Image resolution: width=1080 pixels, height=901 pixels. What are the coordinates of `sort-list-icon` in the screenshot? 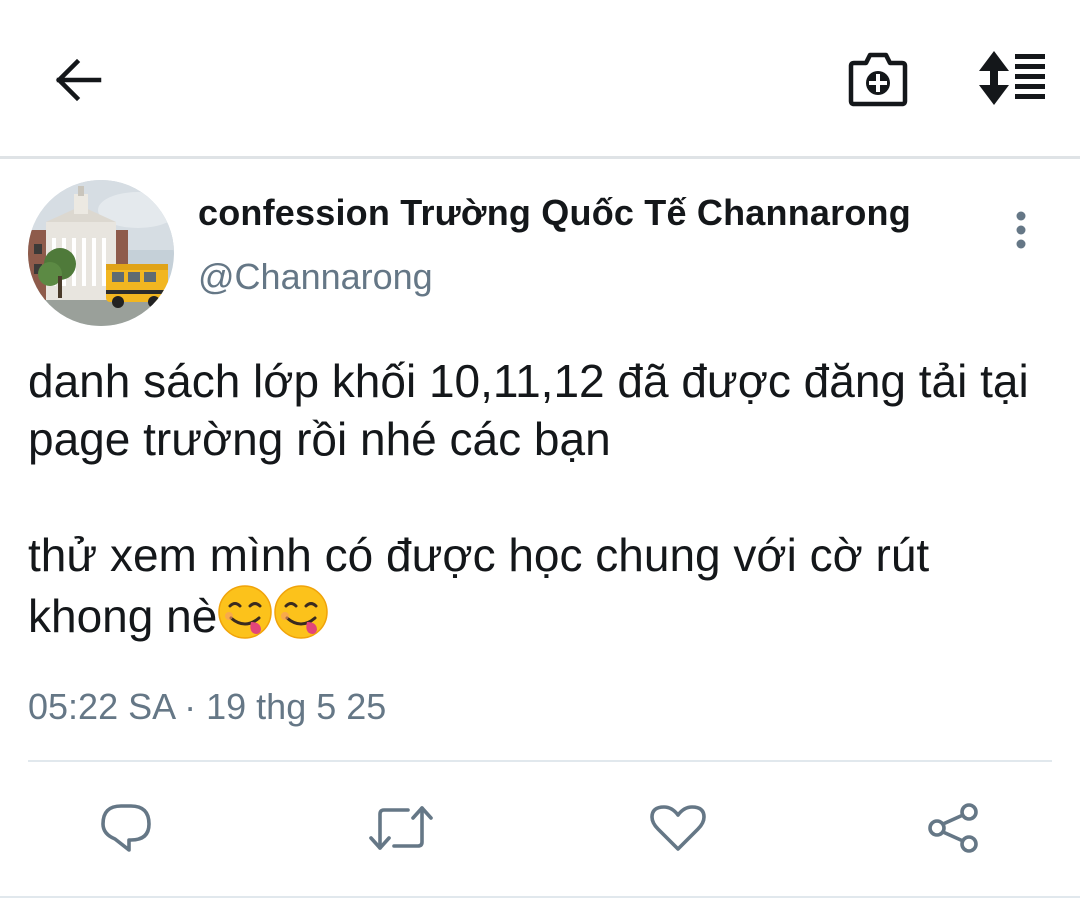 It's located at (1012, 78).